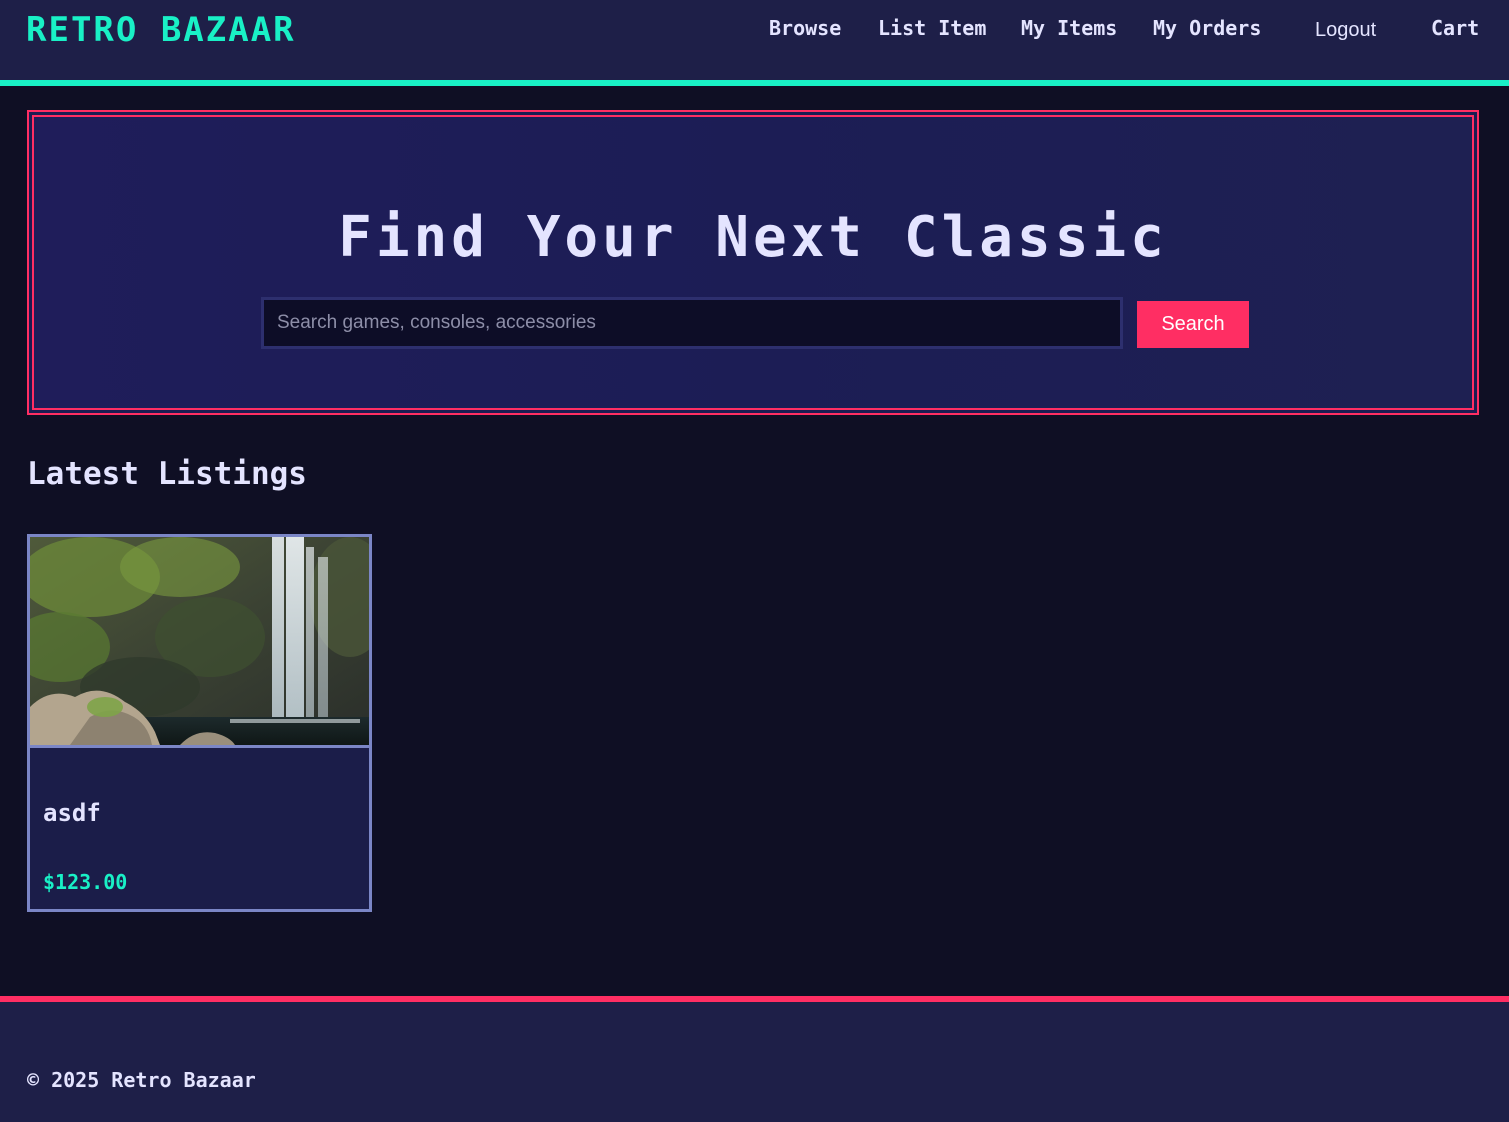 The width and height of the screenshot is (1509, 1122). What do you see at coordinates (753, 237) in the screenshot?
I see `hero-title: Find Your Next Classic` at bounding box center [753, 237].